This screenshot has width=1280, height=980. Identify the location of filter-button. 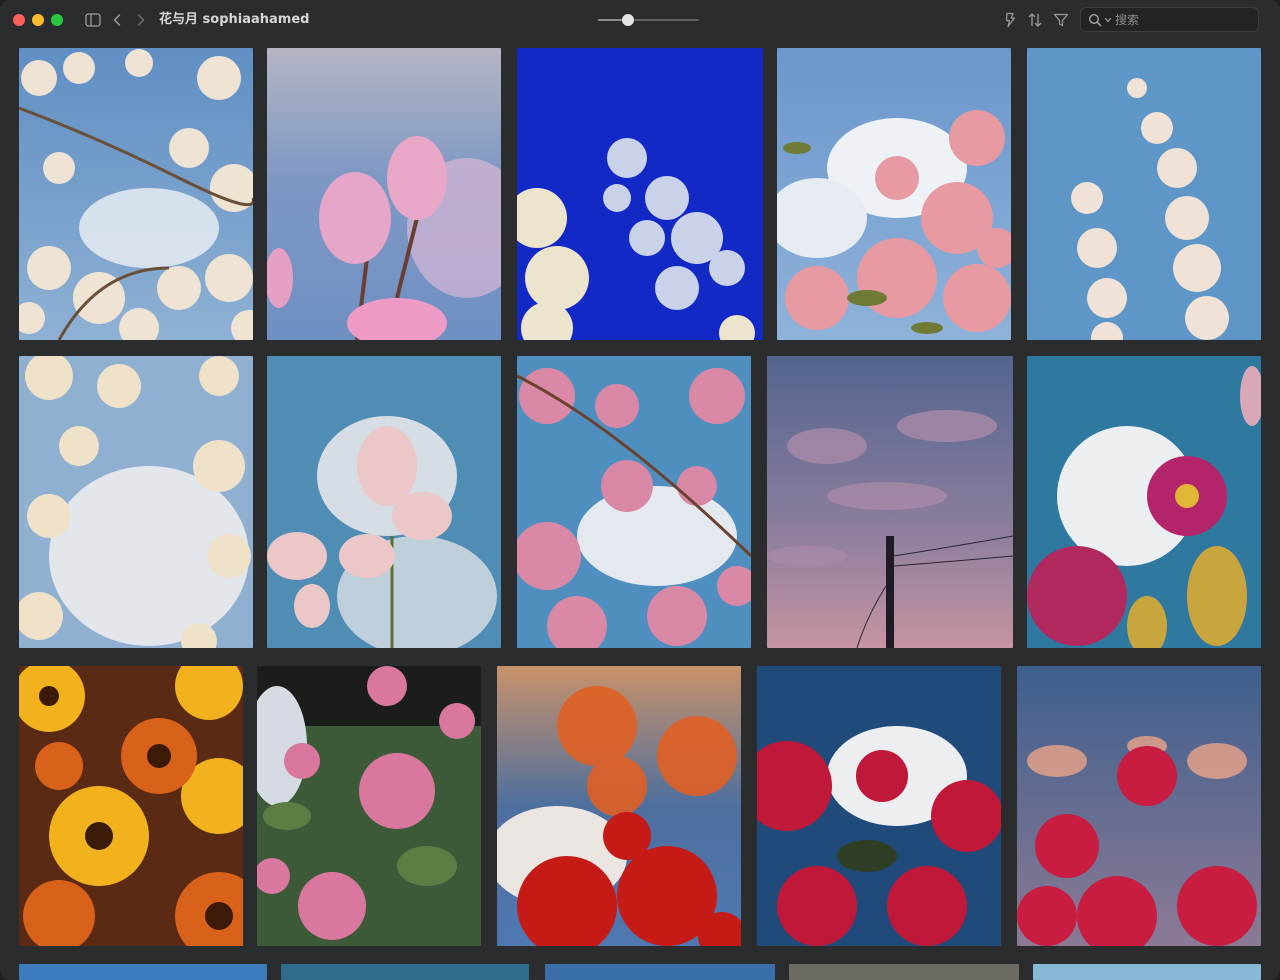
(1061, 20).